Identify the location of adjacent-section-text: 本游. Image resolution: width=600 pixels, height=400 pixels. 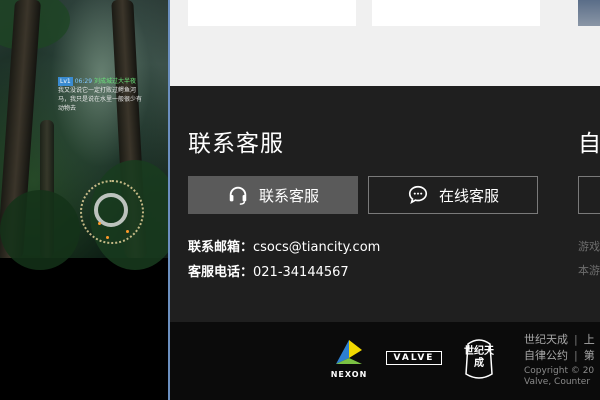
(589, 270).